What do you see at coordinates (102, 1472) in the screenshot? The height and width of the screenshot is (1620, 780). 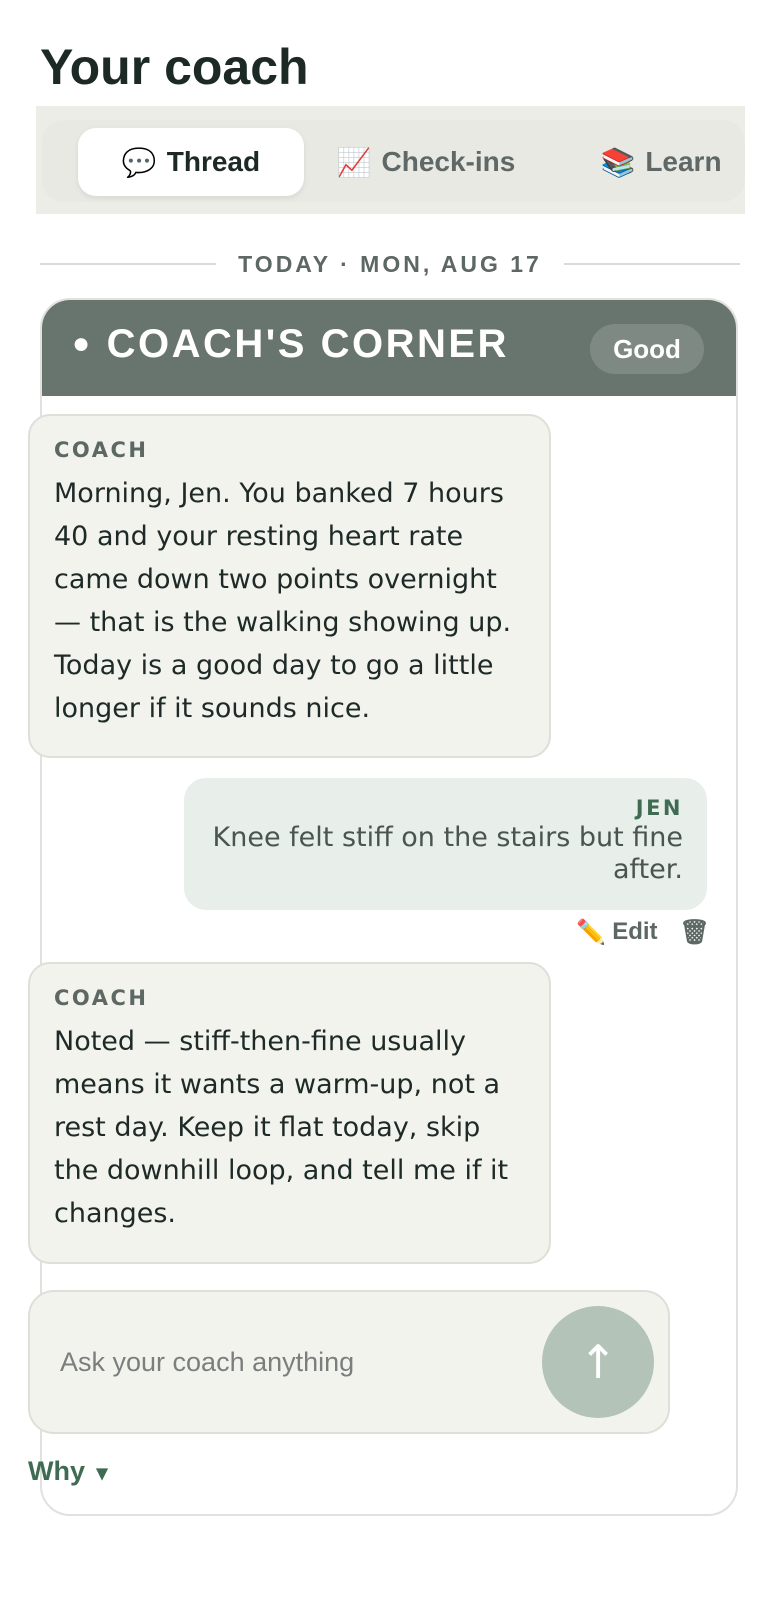 I see `caret-down-icon: ▾` at bounding box center [102, 1472].